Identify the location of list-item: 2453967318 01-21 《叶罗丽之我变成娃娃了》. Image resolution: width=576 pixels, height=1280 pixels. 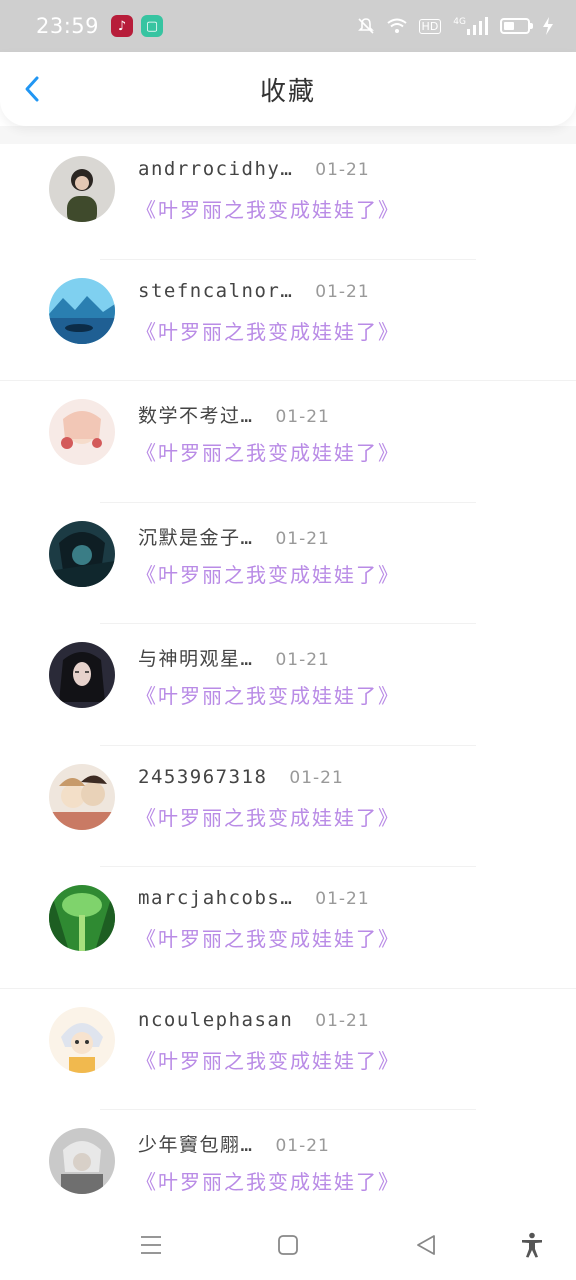
(288, 813).